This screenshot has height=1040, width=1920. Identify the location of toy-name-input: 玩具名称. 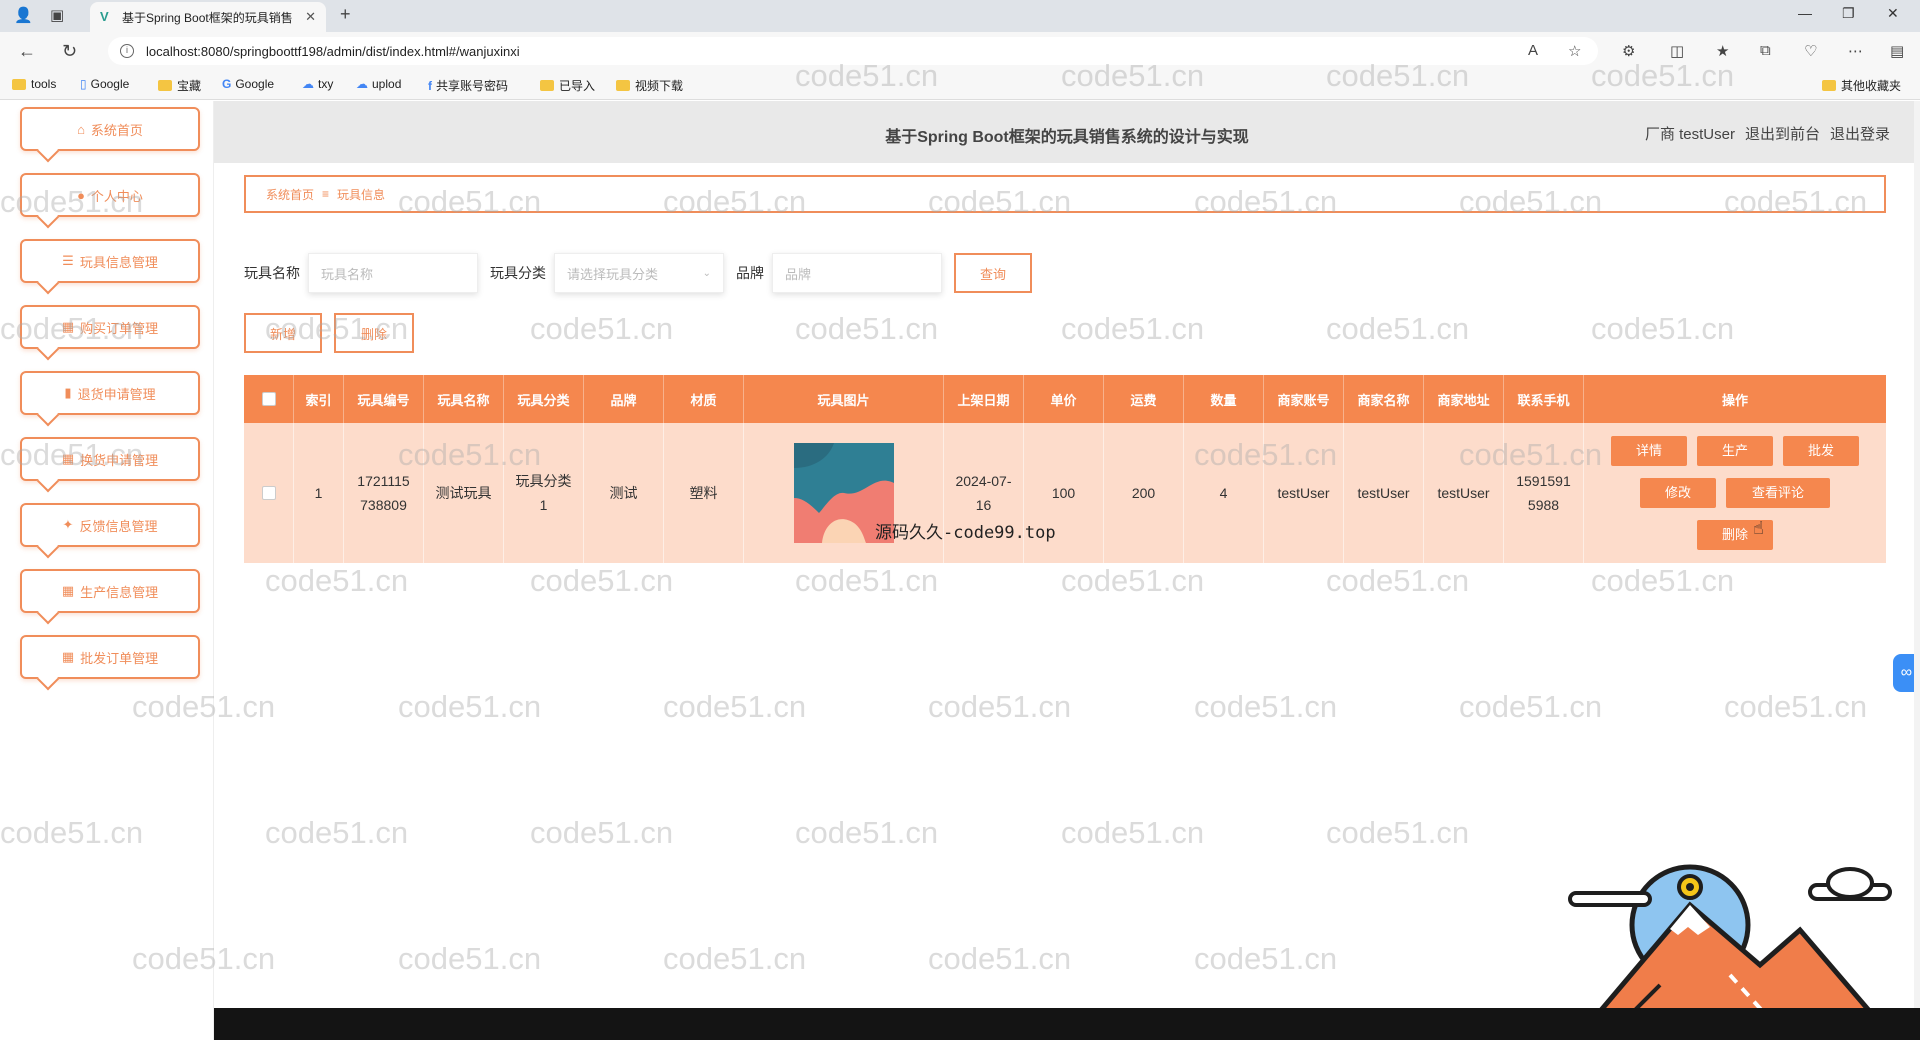
(393, 273).